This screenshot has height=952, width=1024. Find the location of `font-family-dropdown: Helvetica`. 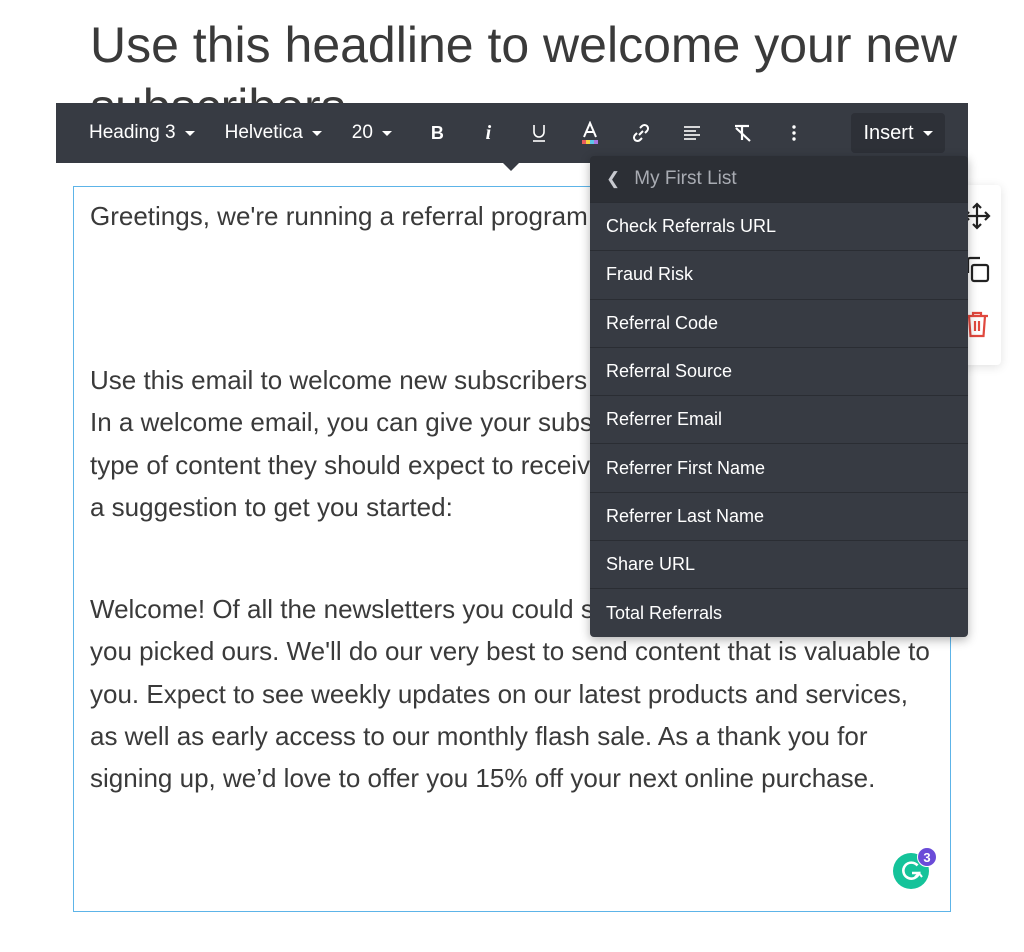

font-family-dropdown: Helvetica is located at coordinates (273, 133).